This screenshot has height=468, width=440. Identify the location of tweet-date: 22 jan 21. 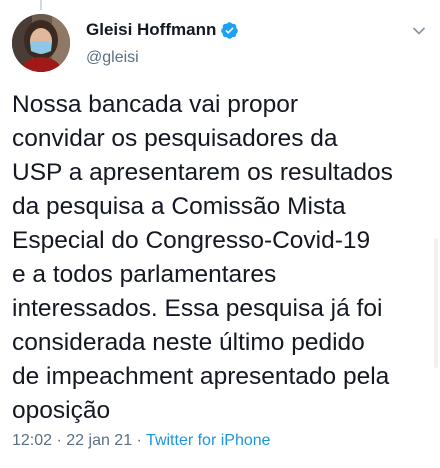
(99, 440).